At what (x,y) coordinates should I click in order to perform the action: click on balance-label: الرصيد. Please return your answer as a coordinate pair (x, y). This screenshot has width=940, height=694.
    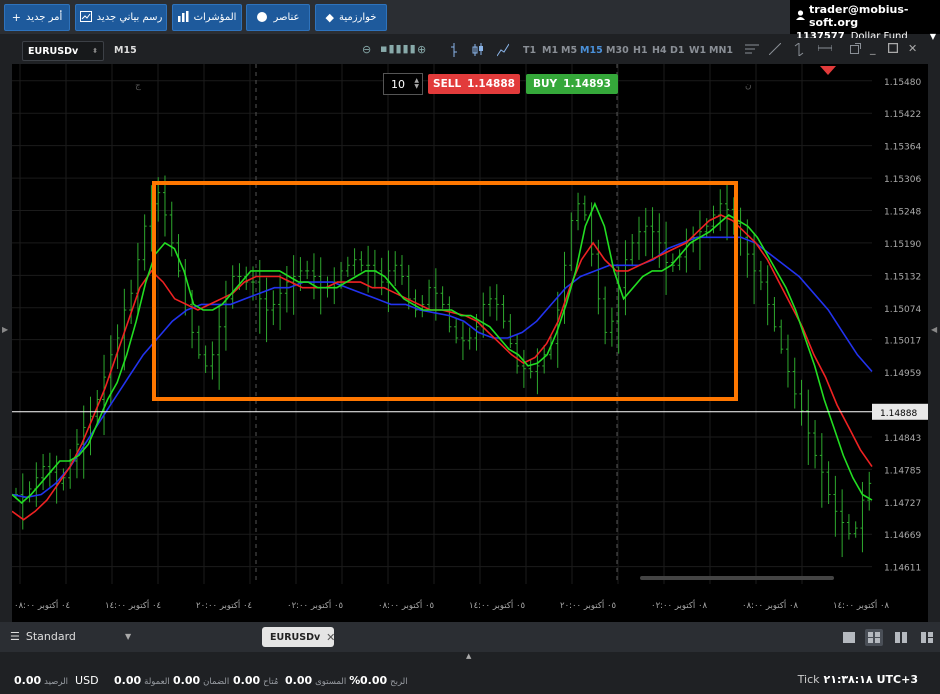
    Looking at the image, I should click on (56, 682).